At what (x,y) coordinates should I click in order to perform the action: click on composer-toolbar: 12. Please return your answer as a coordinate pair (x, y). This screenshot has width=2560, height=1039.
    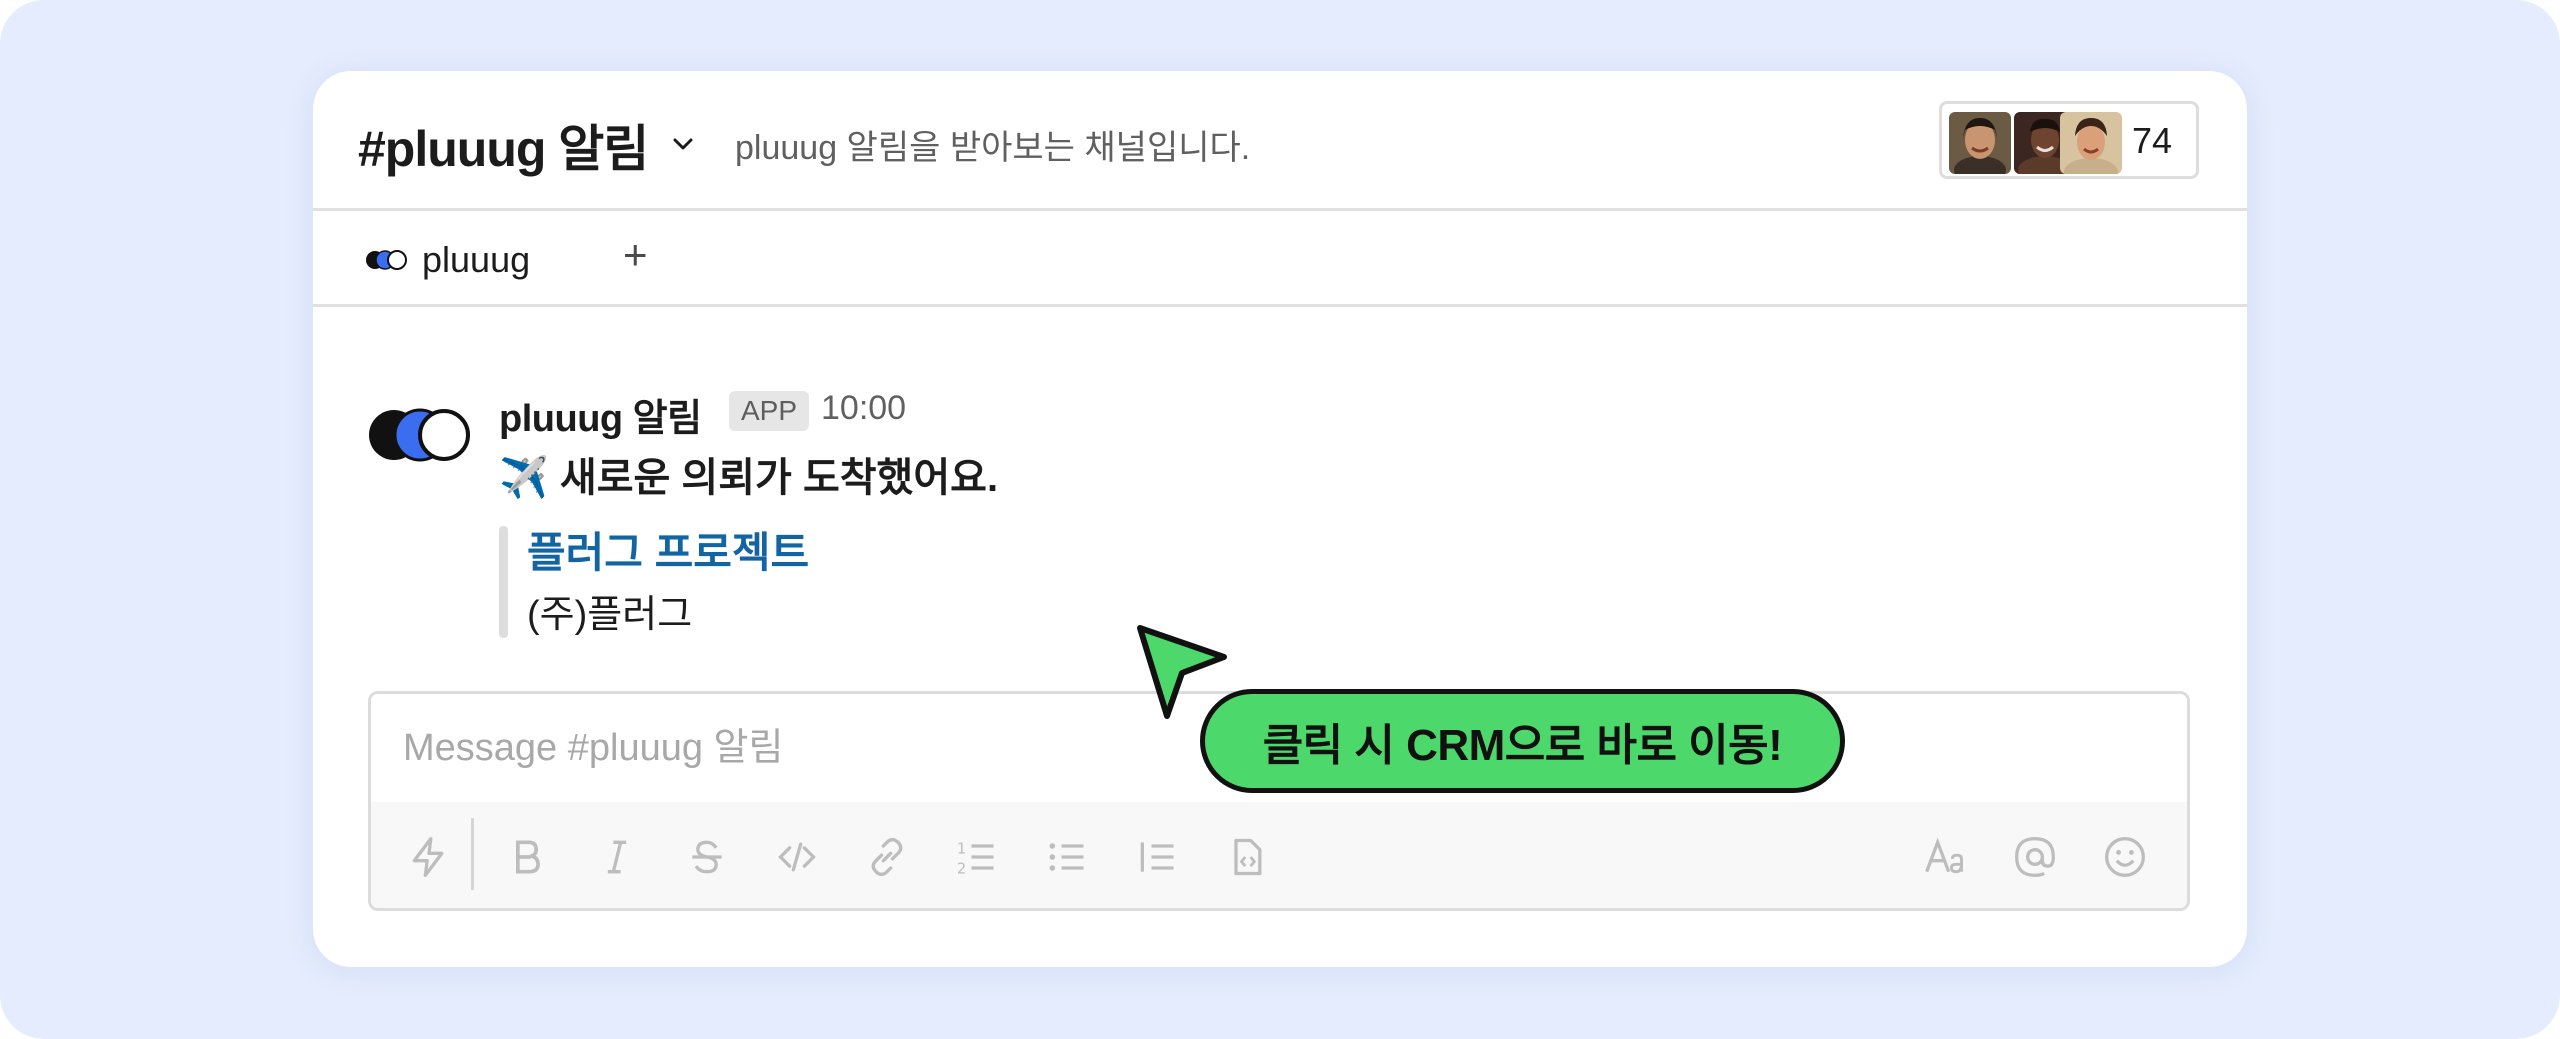
    Looking at the image, I should click on (1280, 855).